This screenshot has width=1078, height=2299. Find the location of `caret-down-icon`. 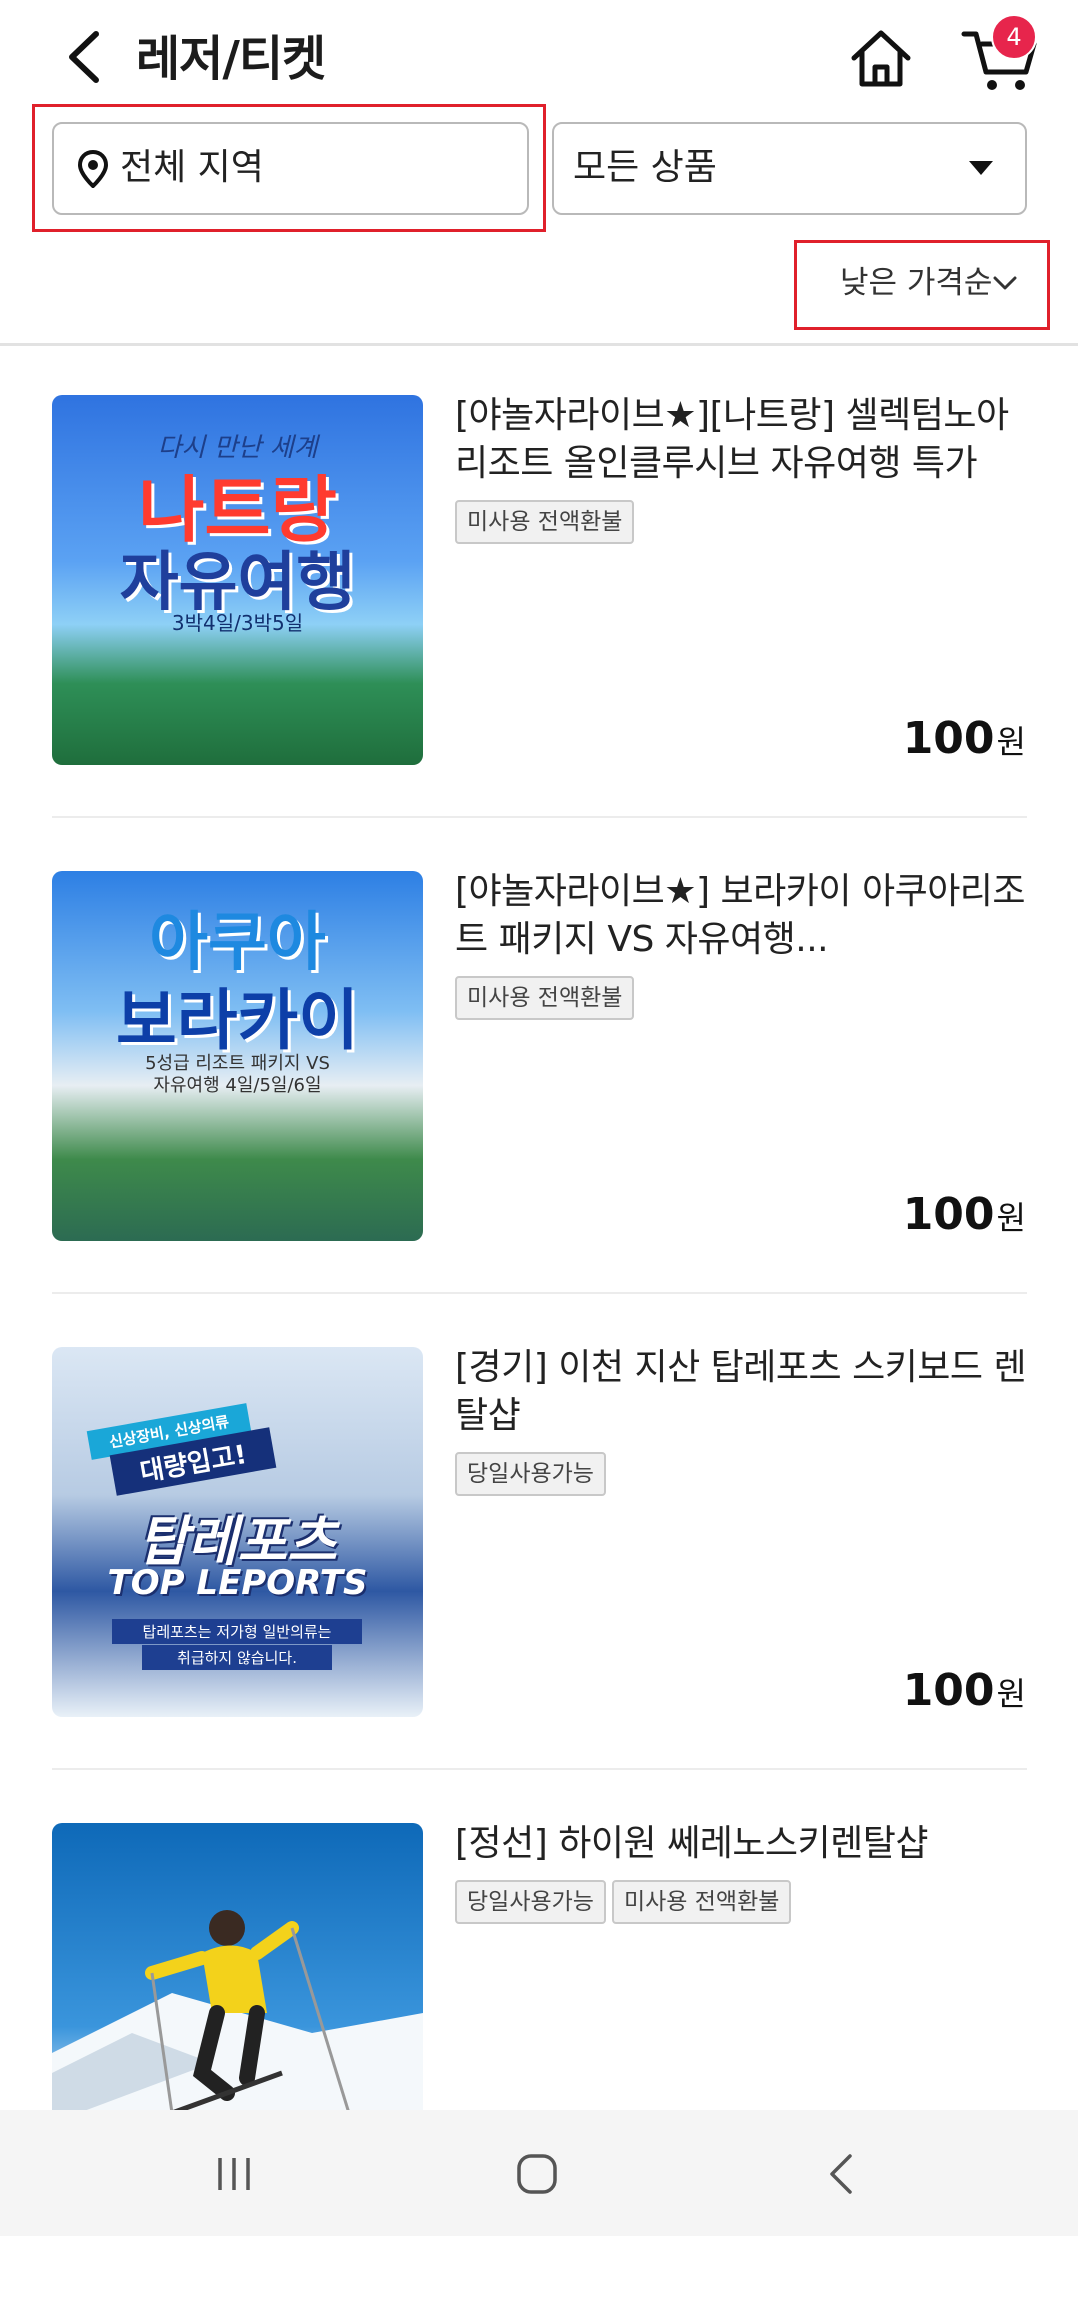

caret-down-icon is located at coordinates (981, 168).